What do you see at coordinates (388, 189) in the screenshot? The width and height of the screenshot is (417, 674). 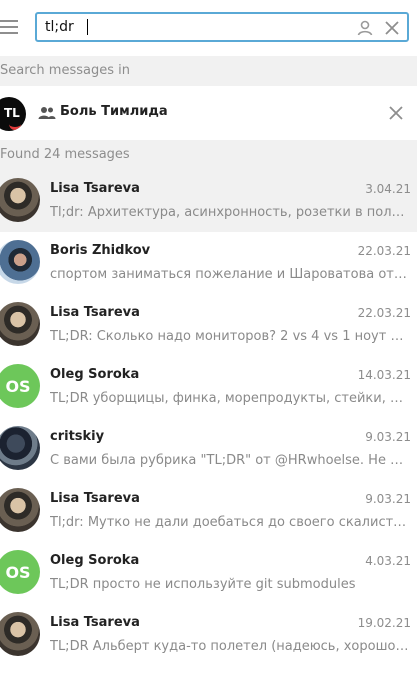 I see `message-date: 3.04.21` at bounding box center [388, 189].